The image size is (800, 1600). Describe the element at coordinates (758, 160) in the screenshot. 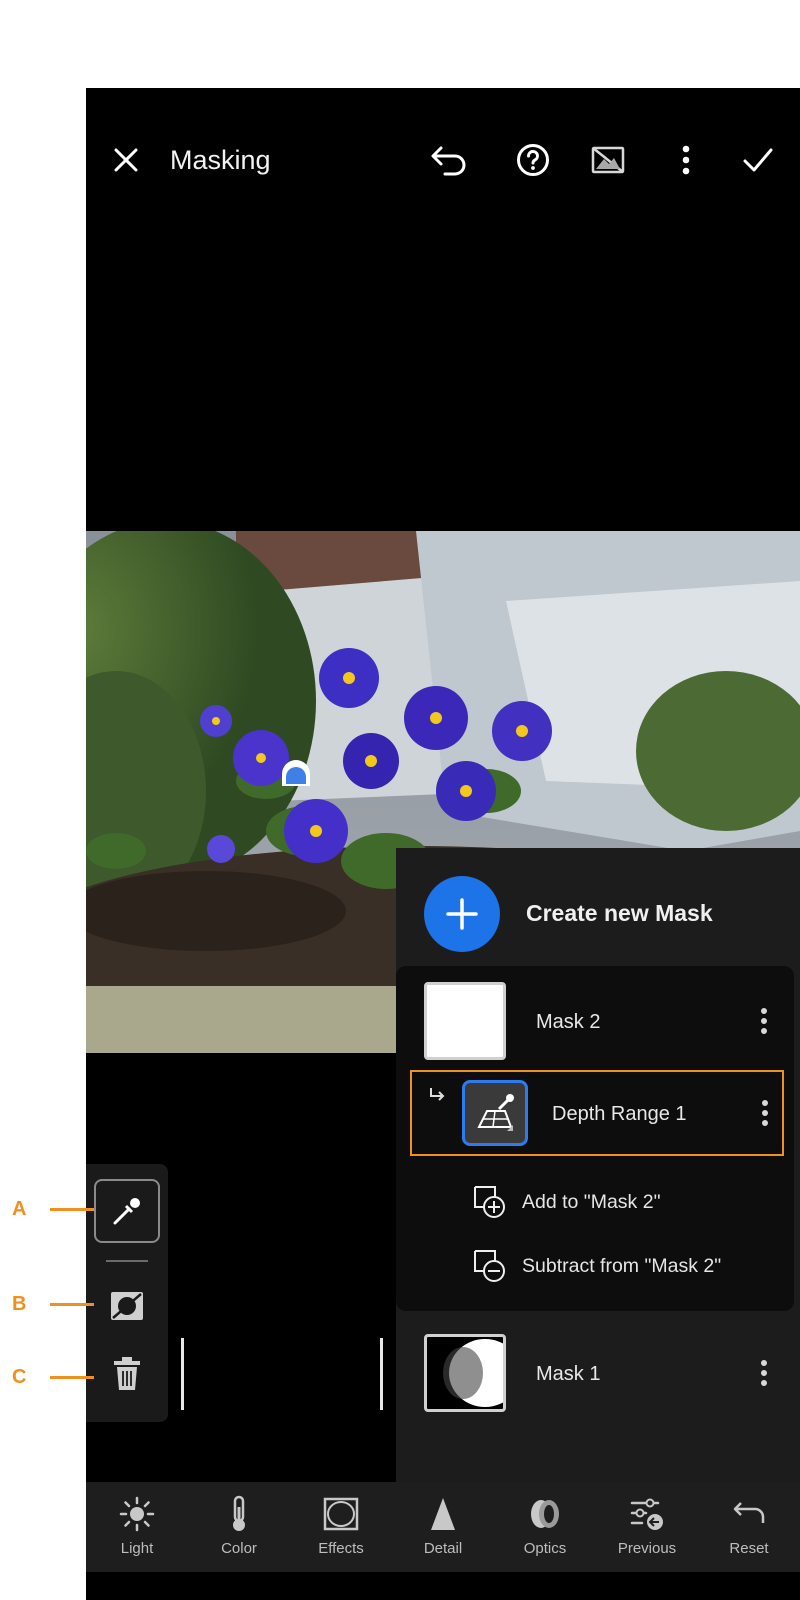

I see `check-icon` at that location.